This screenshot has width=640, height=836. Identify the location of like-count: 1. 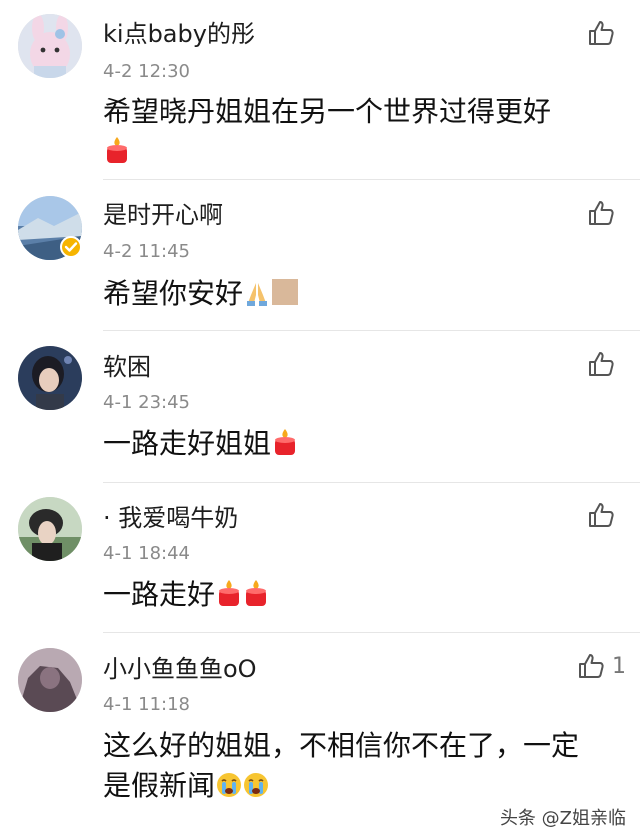
(619, 666).